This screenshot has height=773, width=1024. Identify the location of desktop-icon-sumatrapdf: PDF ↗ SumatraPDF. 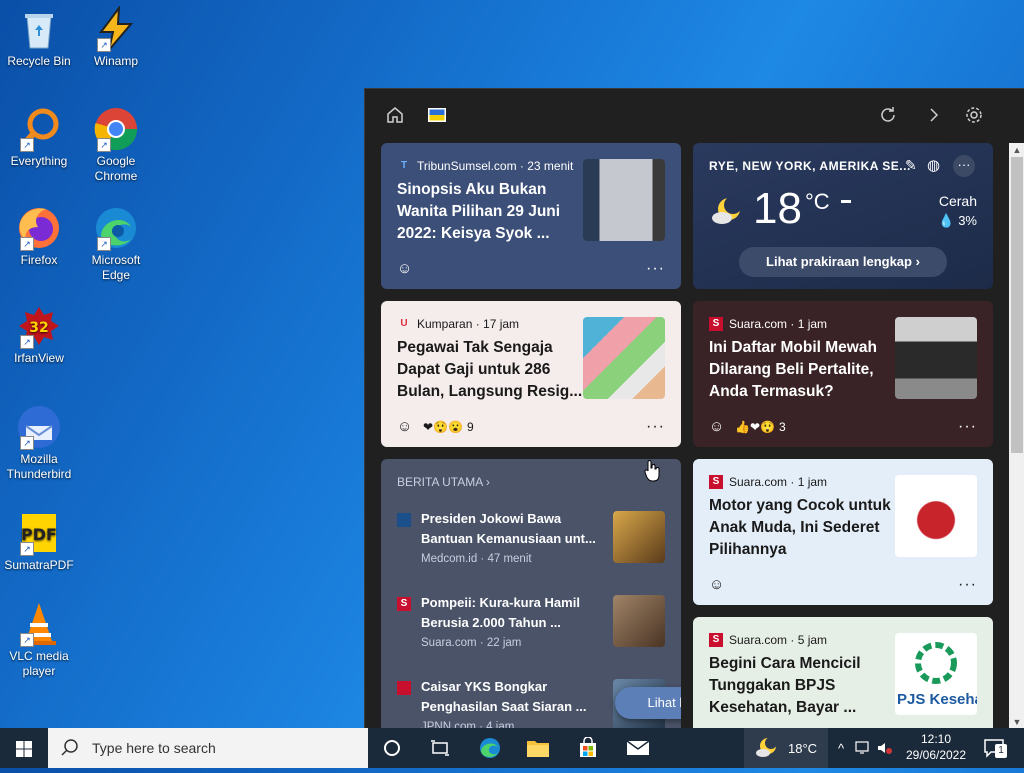
(39, 541).